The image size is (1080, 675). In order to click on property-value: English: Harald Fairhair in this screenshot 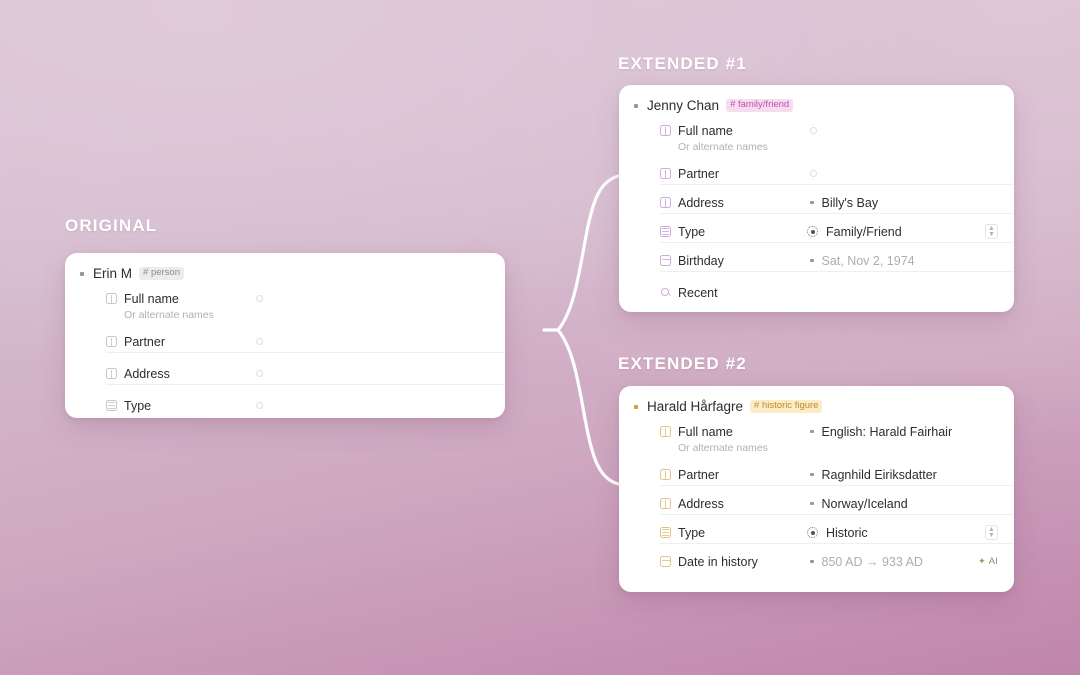, I will do `click(902, 432)`.